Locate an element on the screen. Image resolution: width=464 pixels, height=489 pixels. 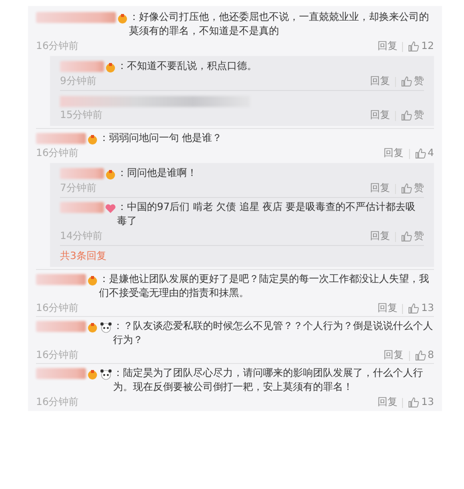
comment-text: ：弱弱问地问一句 他是谁？ is located at coordinates (161, 139).